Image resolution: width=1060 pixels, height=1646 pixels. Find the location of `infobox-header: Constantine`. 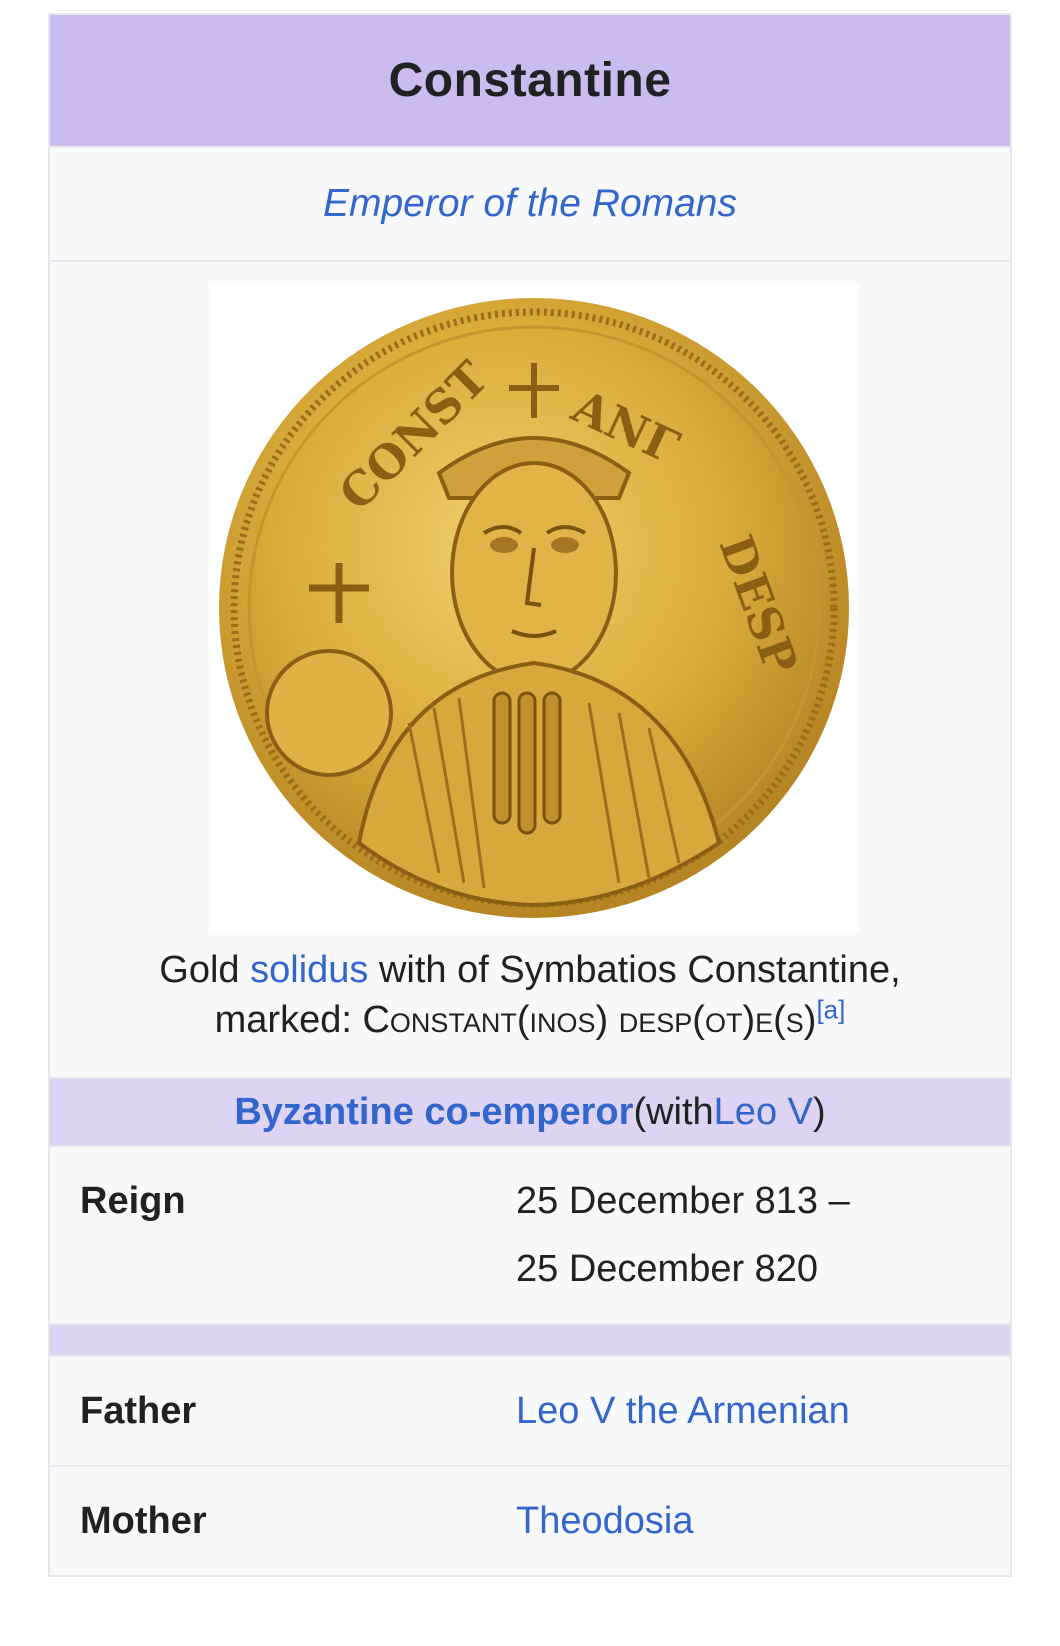

infobox-header: Constantine is located at coordinates (530, 81).